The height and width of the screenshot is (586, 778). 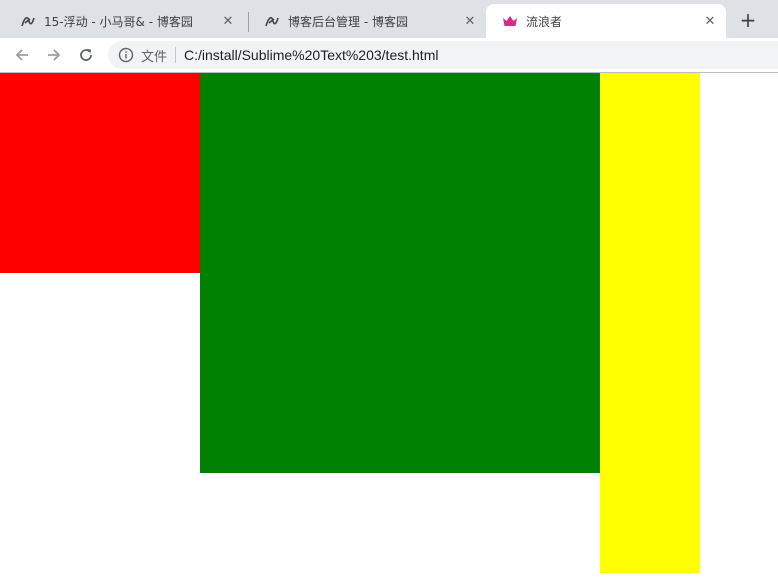 What do you see at coordinates (126, 55) in the screenshot?
I see `info-icon` at bounding box center [126, 55].